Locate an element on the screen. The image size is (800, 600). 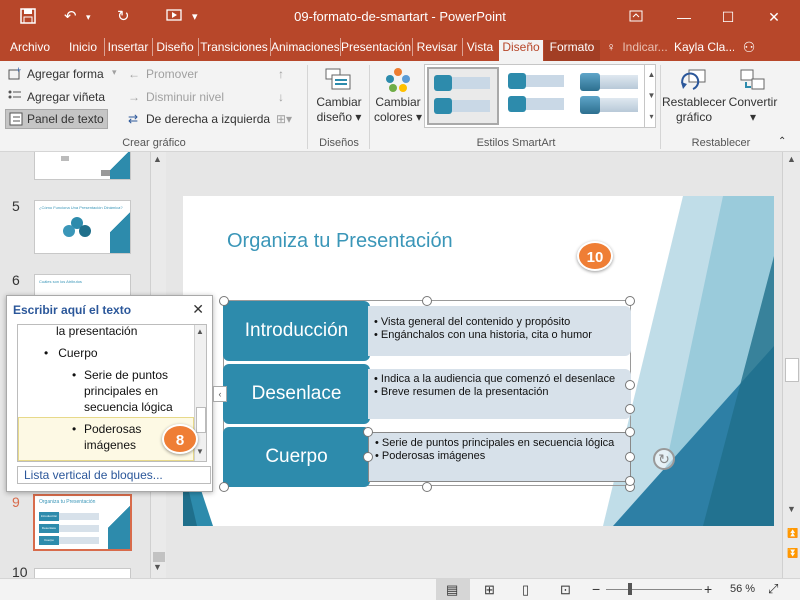
next-slide-icon: ⏬ is located at coordinates (792, 553).